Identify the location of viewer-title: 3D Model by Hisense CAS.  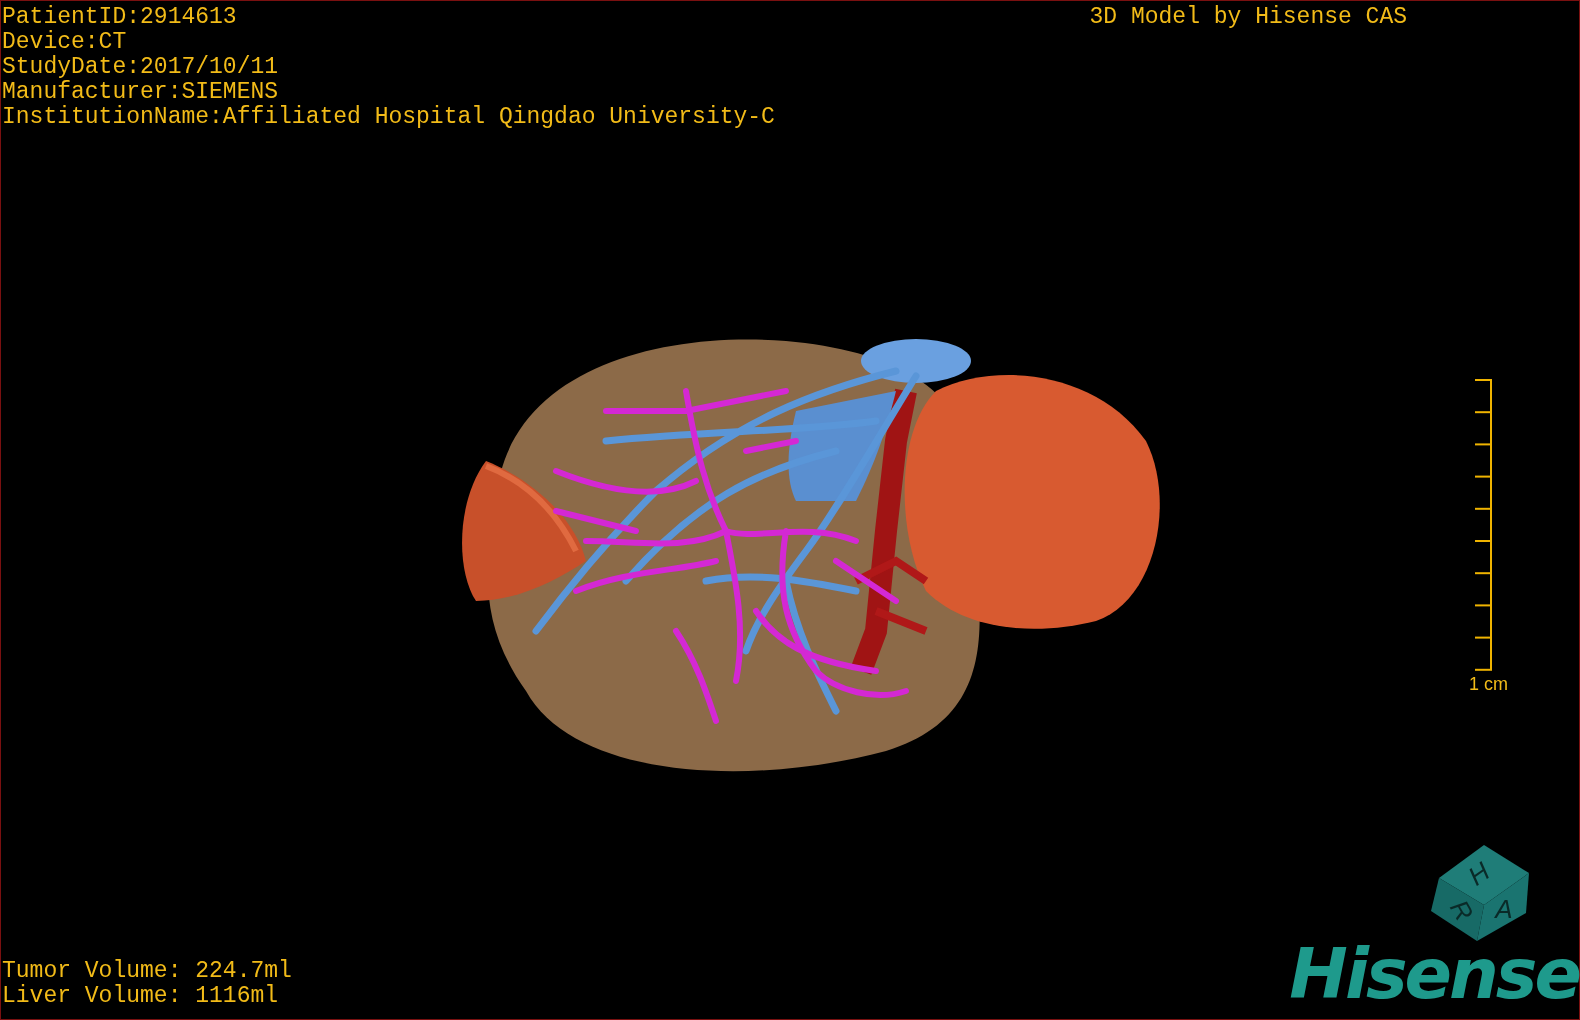
(1248, 18).